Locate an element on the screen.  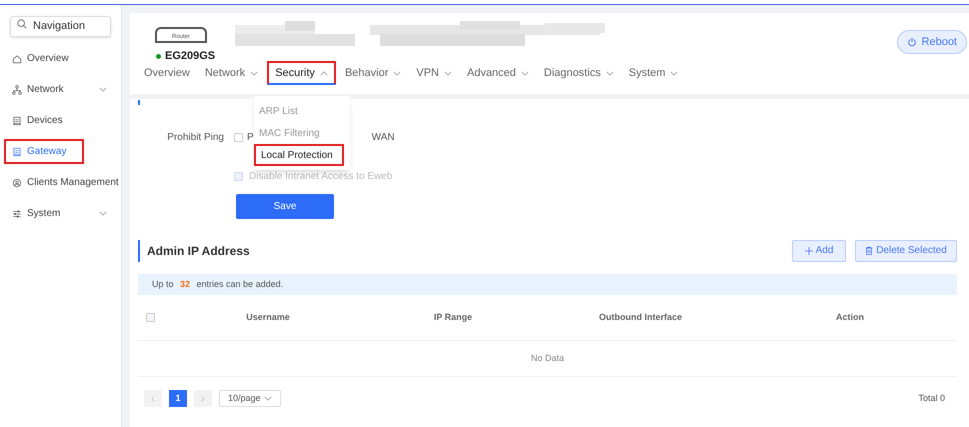
sidebar-item: Network is located at coordinates (60, 89).